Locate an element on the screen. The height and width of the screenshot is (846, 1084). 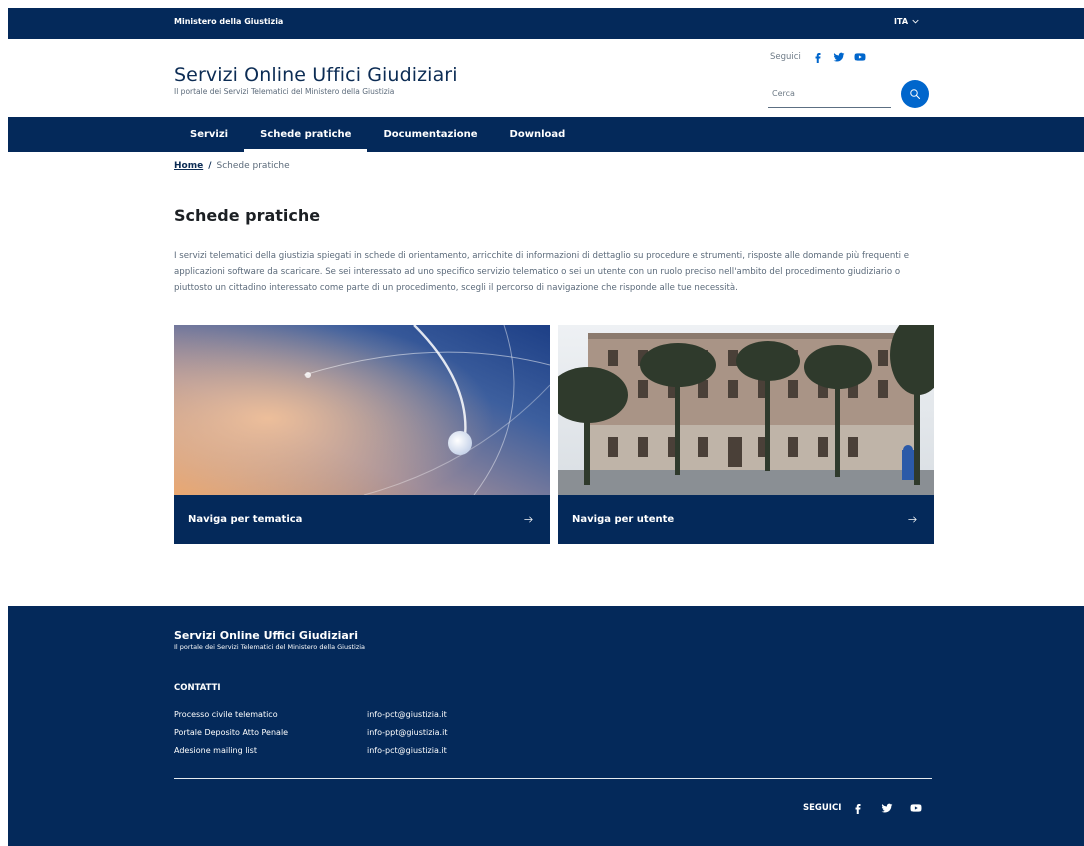
footer-divider is located at coordinates (553, 778).